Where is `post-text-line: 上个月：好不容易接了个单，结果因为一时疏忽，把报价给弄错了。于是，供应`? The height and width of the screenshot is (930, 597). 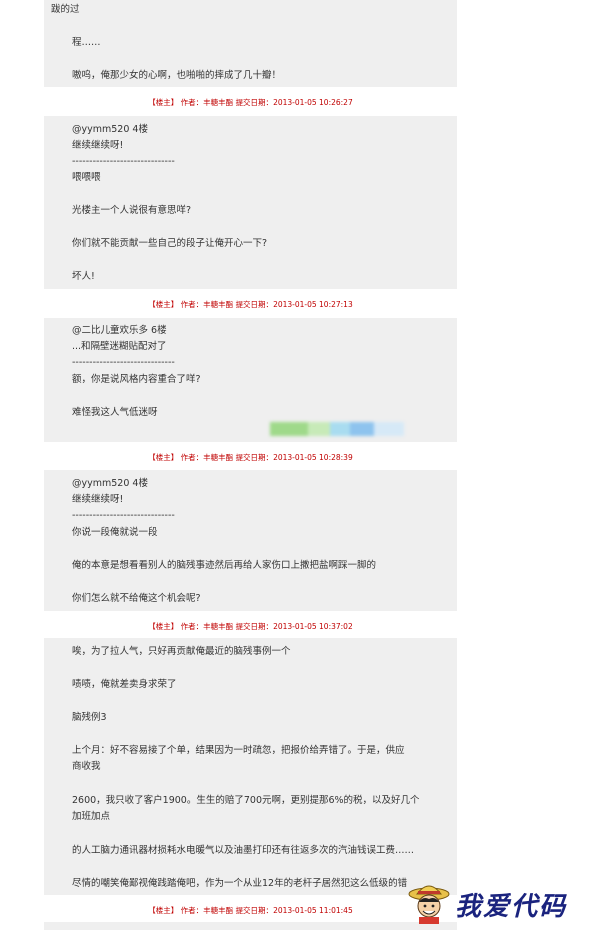
post-text-line: 上个月：好不容易接了个单，结果因为一时疏忽，把报价给弄错了。于是，供应 is located at coordinates (238, 750).